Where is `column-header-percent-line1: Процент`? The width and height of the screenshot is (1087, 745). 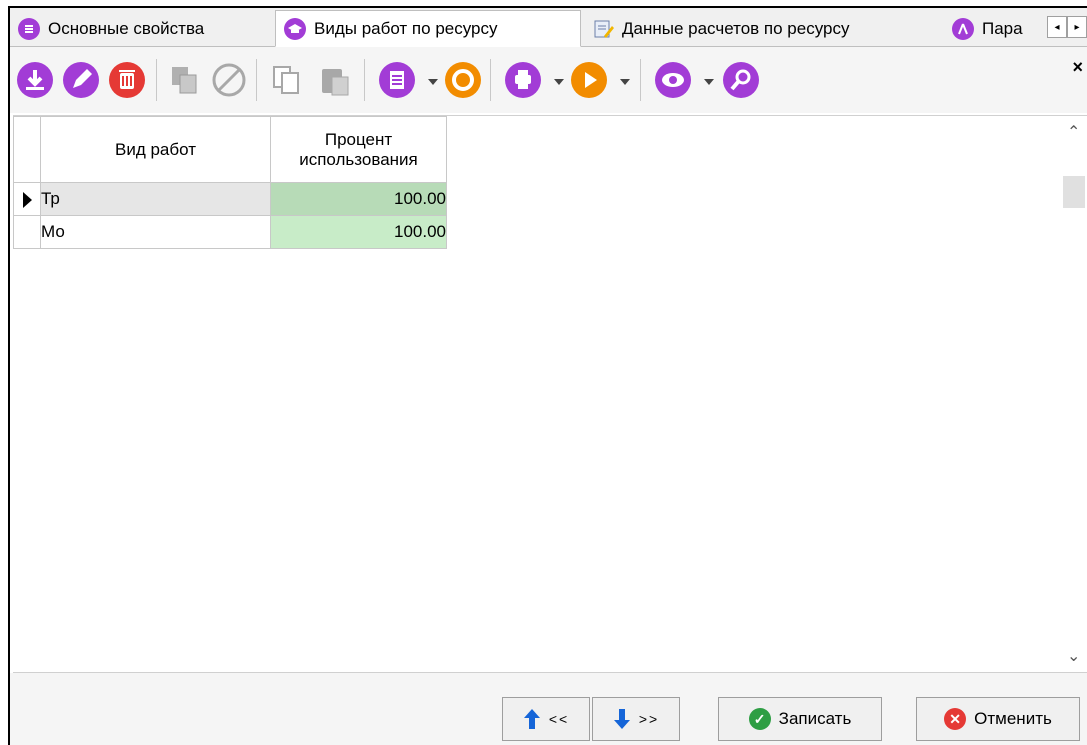
column-header-percent-line1: Процент is located at coordinates (358, 139).